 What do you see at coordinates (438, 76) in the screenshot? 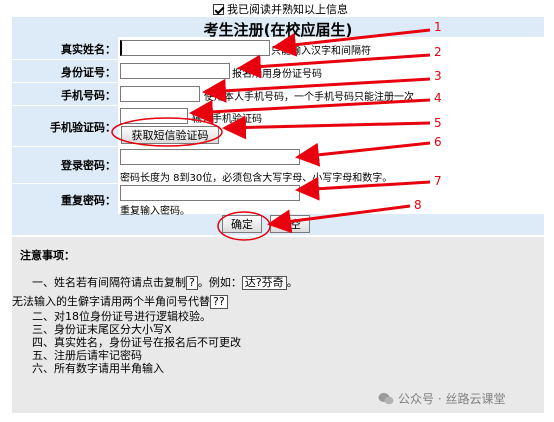
I see `annotation-number-3: 3` at bounding box center [438, 76].